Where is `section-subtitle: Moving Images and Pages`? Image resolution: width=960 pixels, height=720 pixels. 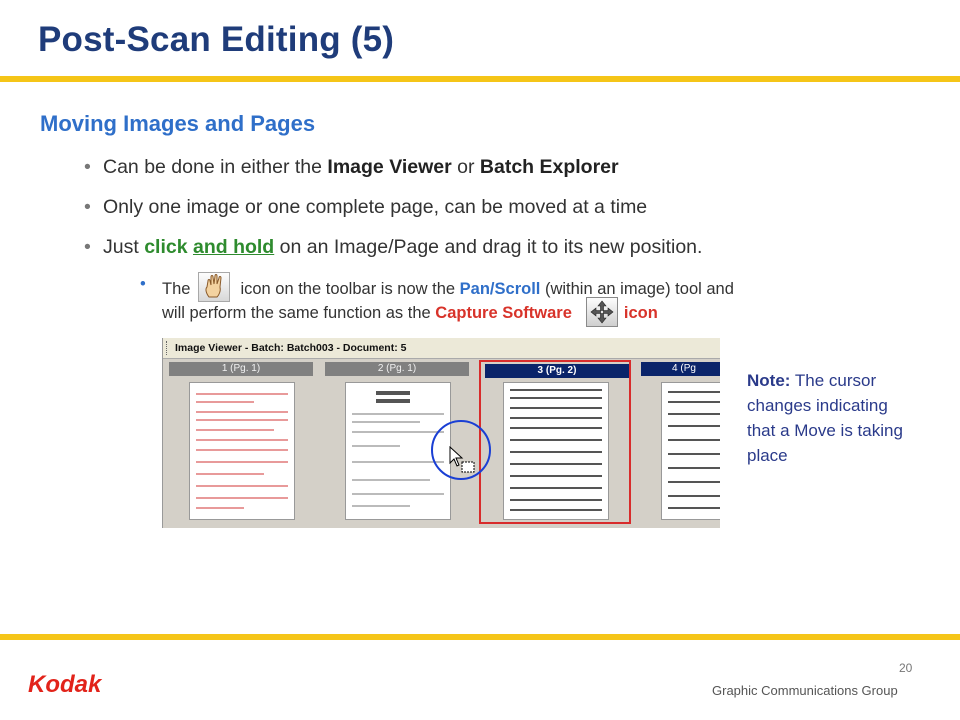
section-subtitle: Moving Images and Pages is located at coordinates (178, 123).